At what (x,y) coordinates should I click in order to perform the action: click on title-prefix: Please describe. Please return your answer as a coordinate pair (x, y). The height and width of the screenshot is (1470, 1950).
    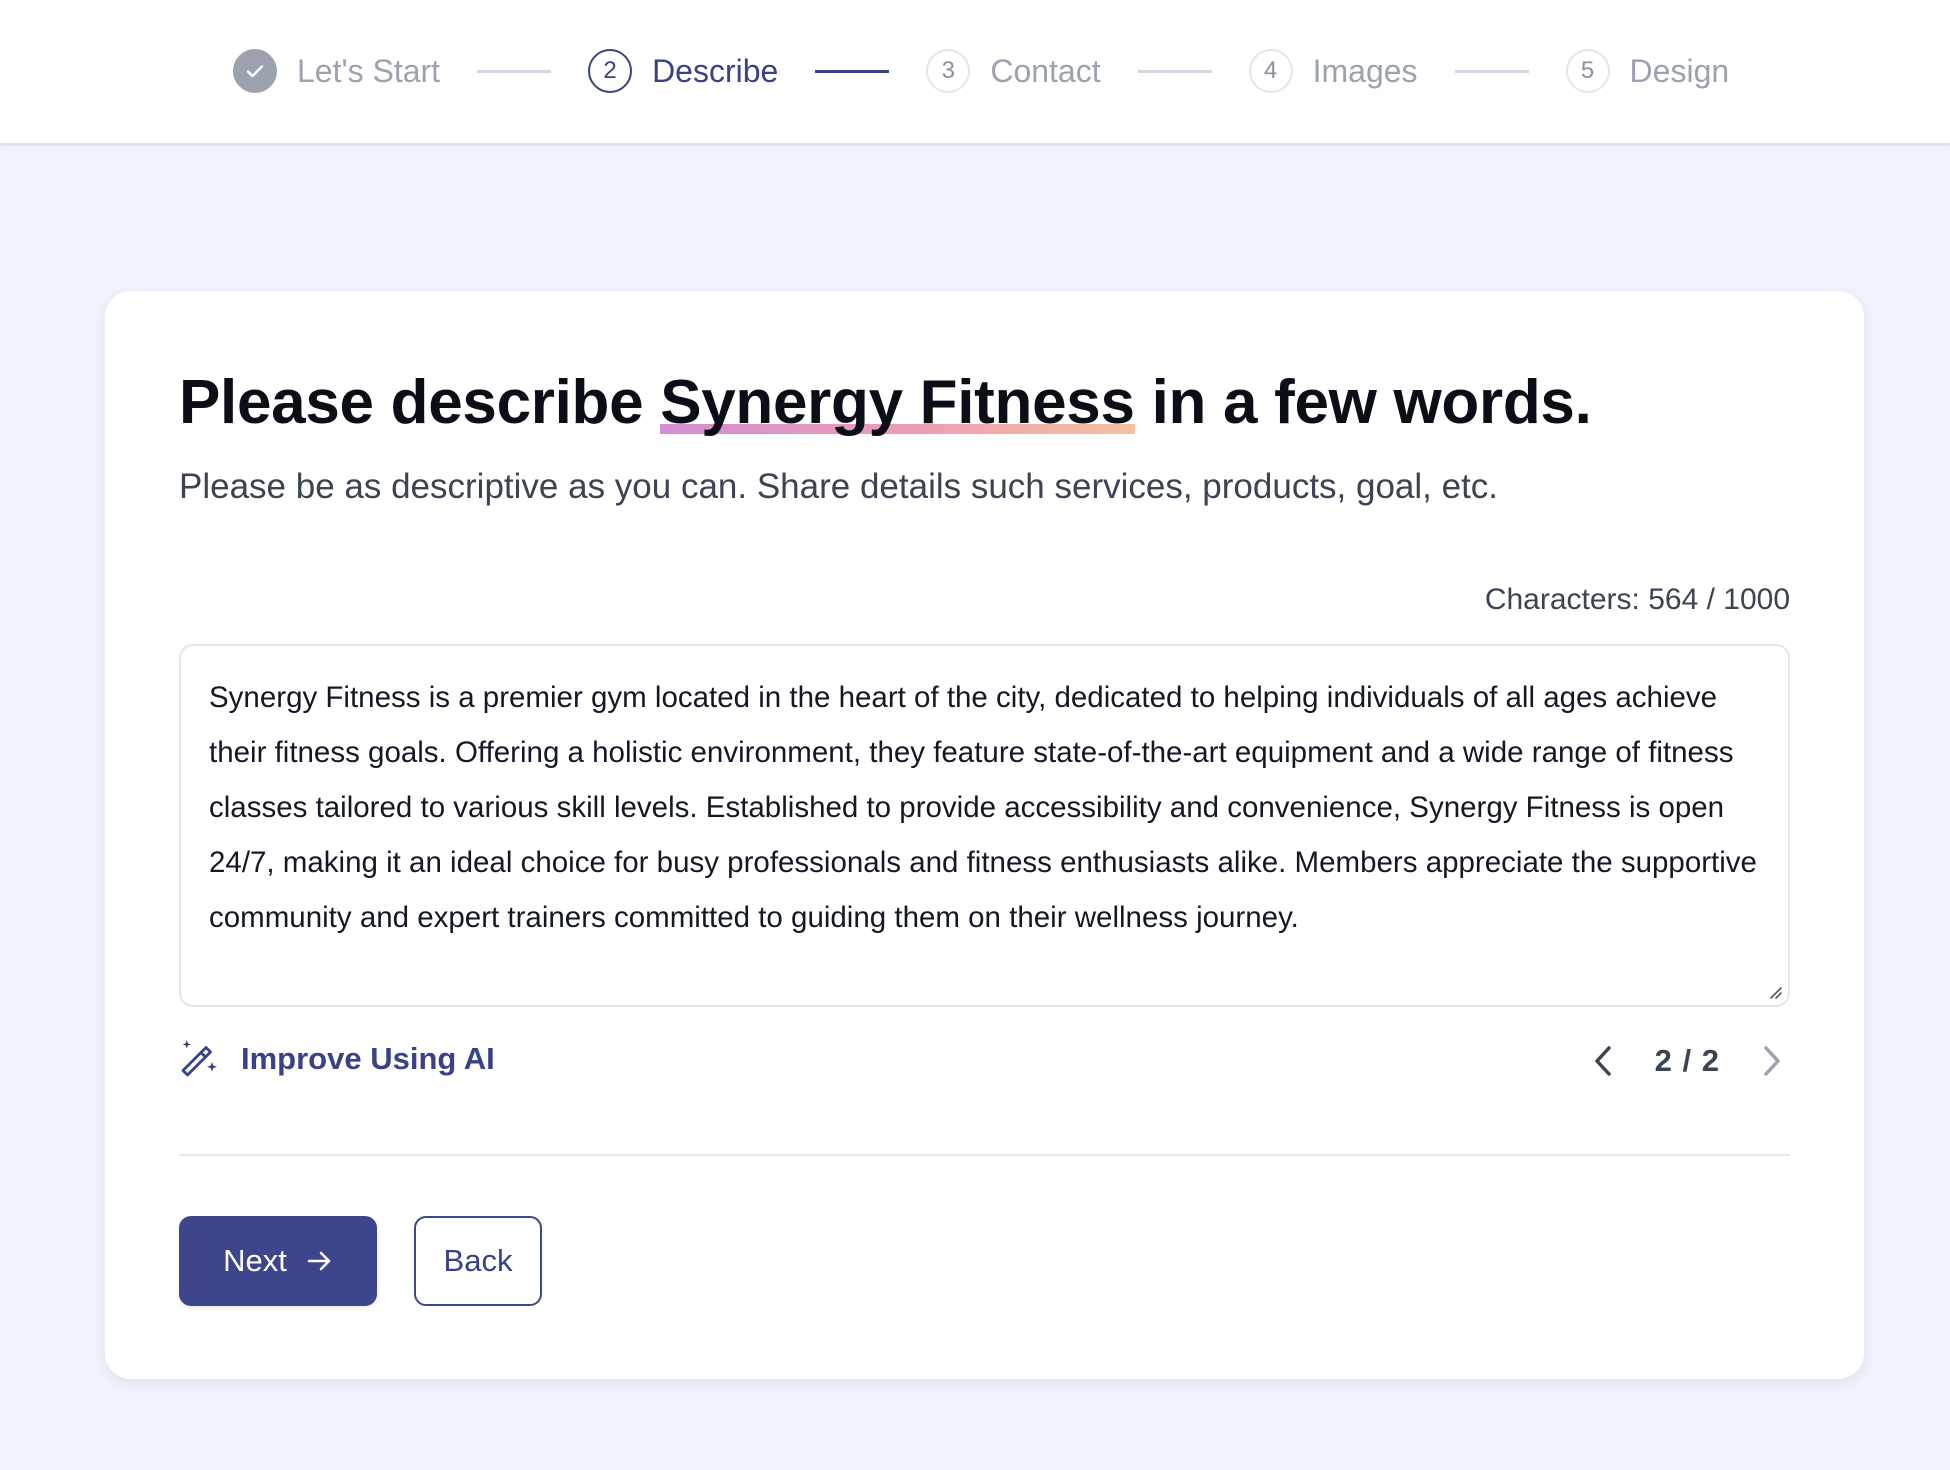
    Looking at the image, I should click on (420, 402).